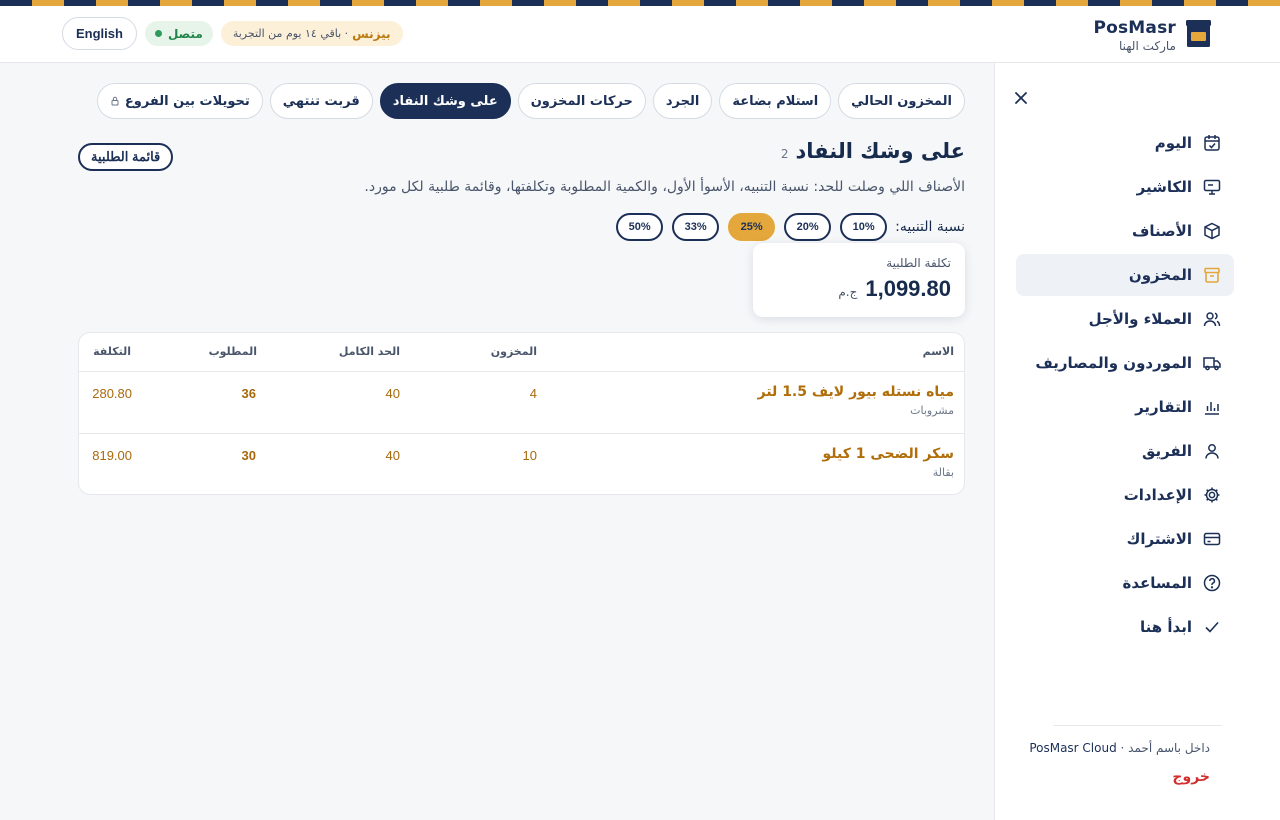 The image size is (1280, 820). I want to click on cloud-name: PosMasr Cloud, so click(1073, 748).